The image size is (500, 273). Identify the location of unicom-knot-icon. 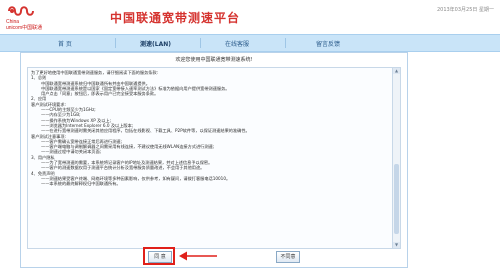
(21, 11).